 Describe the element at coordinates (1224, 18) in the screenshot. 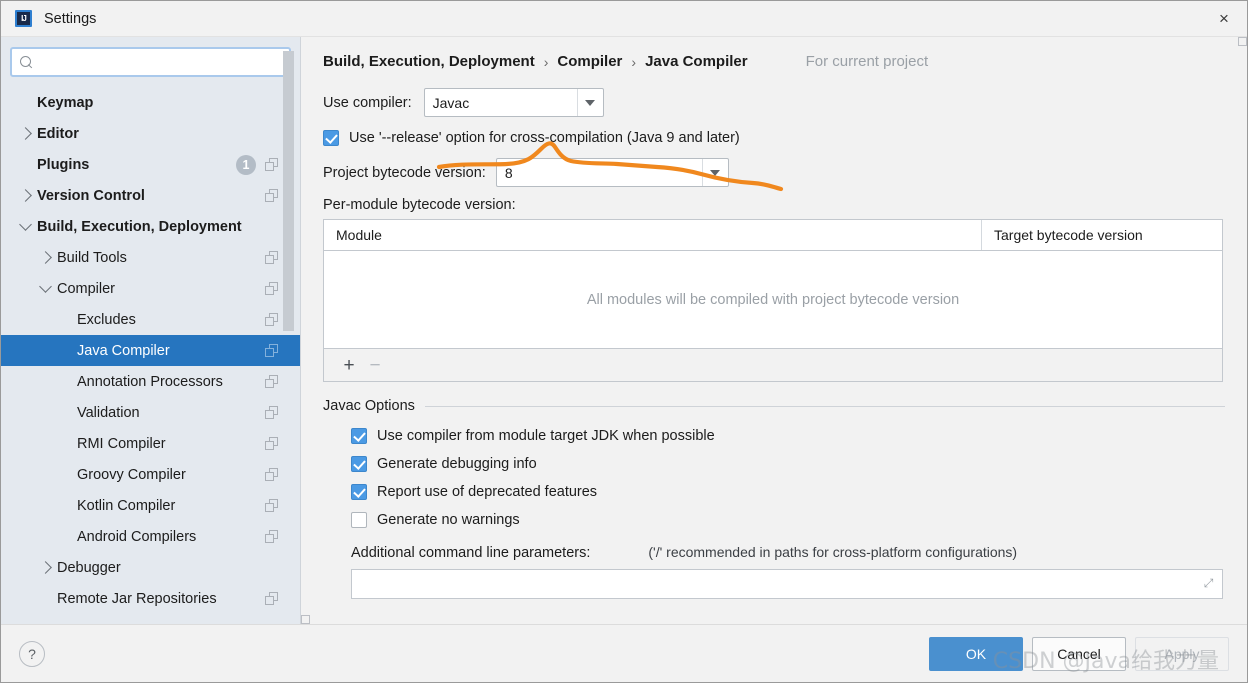

I see `close-icon: ×` at that location.